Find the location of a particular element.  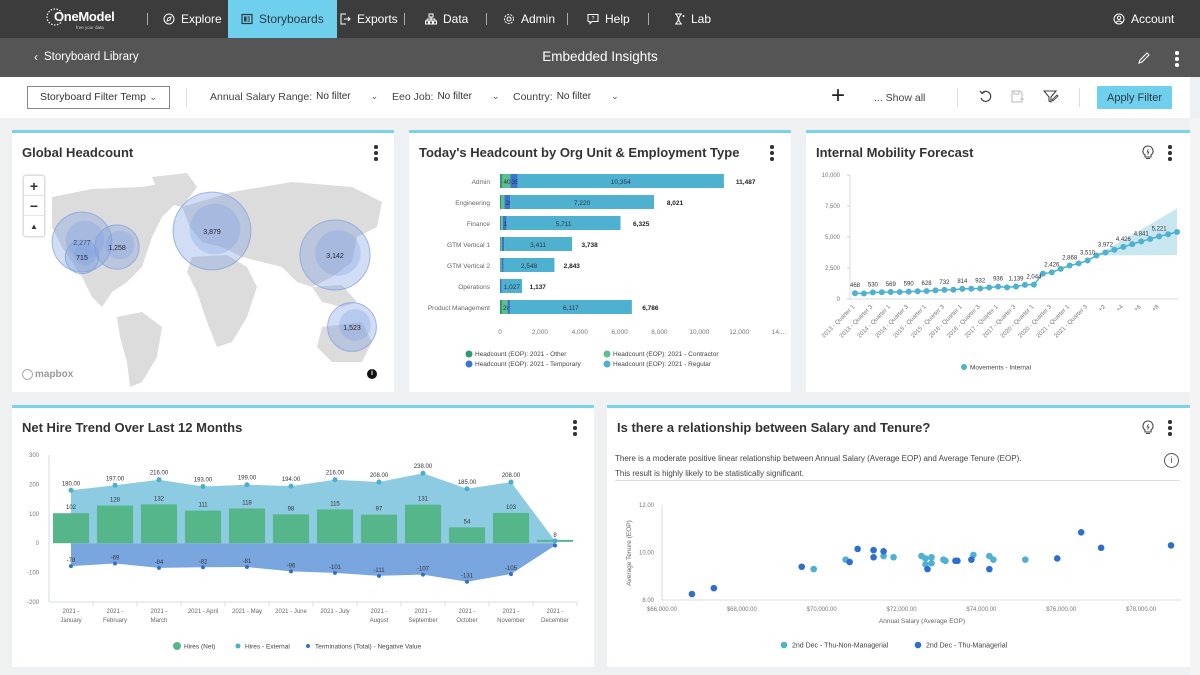

filter-eeo-job: Eeo Job: No filter ⌄ is located at coordinates (445, 97).